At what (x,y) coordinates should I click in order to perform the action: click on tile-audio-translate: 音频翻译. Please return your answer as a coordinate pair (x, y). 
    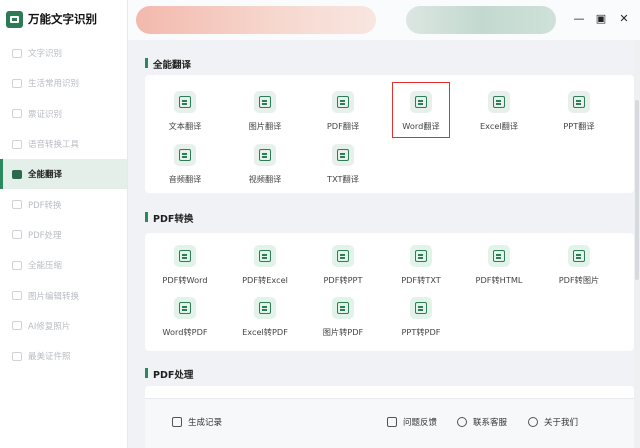
    Looking at the image, I should click on (185, 166).